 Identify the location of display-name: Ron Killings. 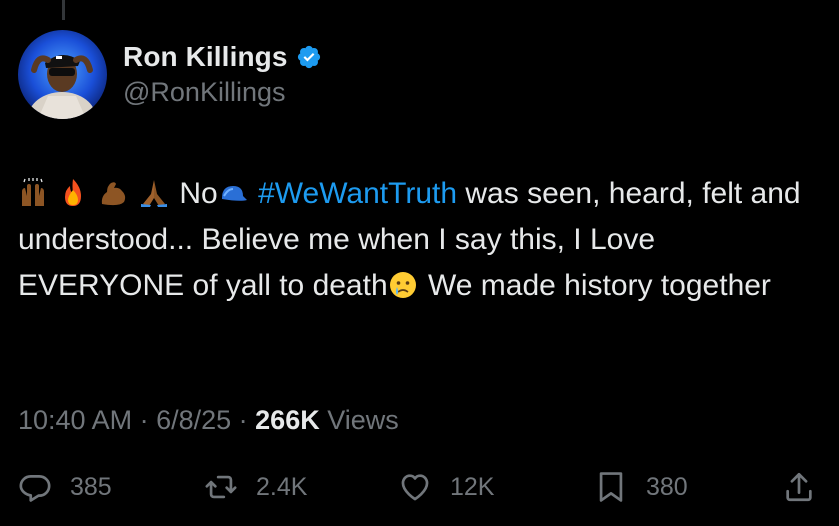
(205, 57).